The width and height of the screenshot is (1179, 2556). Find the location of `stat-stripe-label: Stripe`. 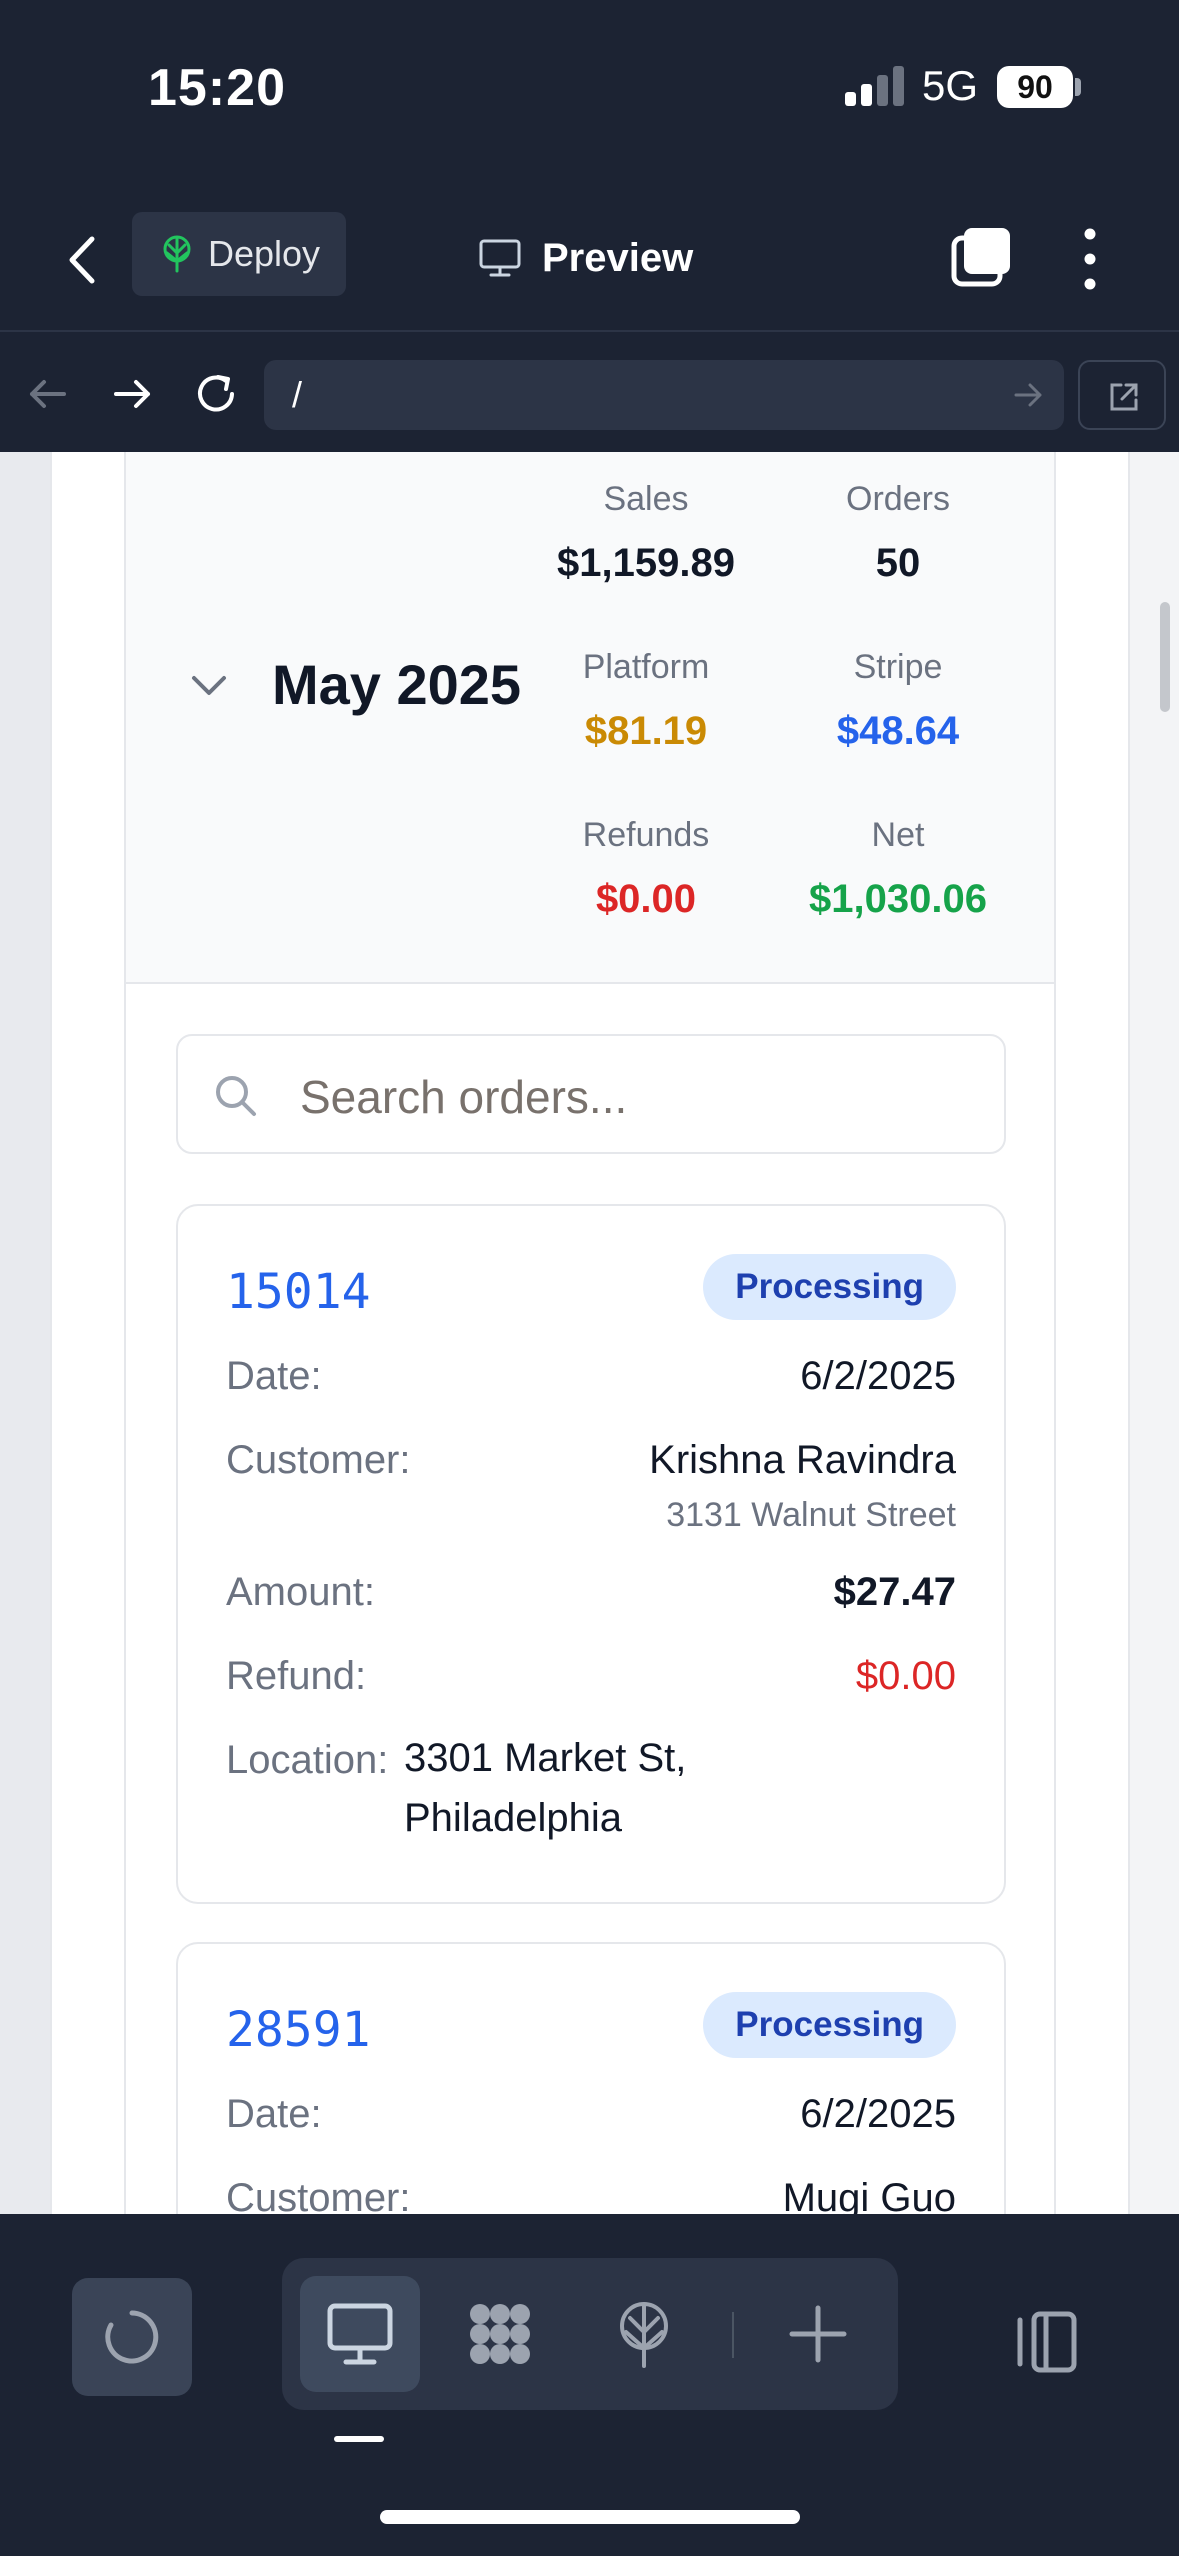

stat-stripe-label: Stripe is located at coordinates (898, 667).